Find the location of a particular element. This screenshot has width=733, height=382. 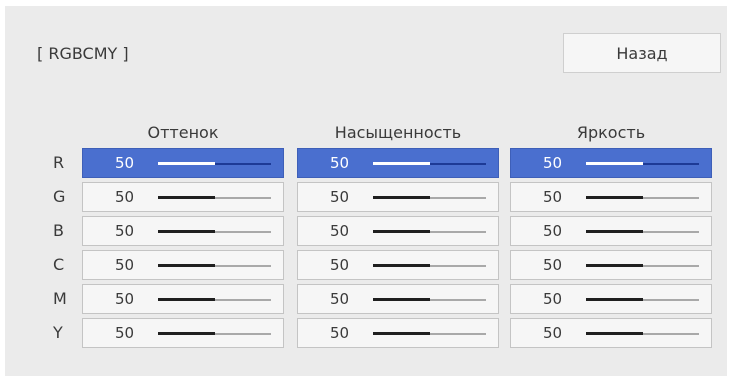

slider-r-brightness: 50 is located at coordinates (611, 163).